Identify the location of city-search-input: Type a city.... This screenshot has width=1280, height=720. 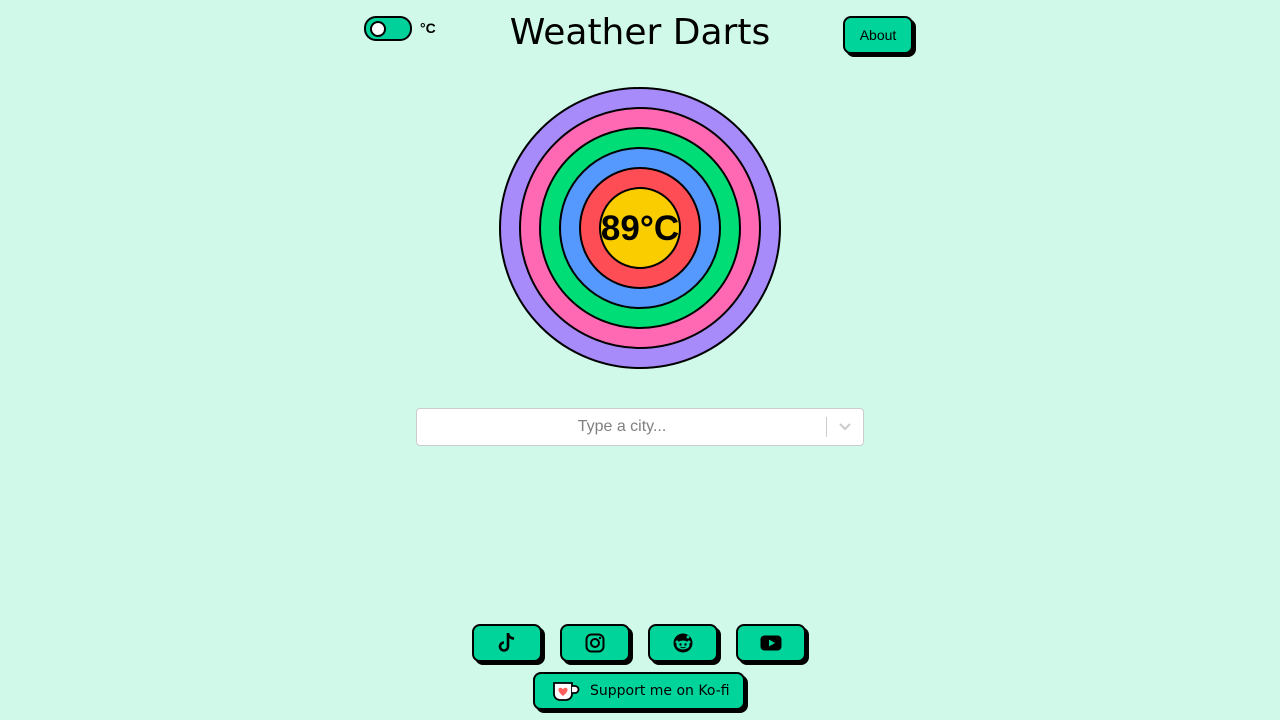
(622, 427).